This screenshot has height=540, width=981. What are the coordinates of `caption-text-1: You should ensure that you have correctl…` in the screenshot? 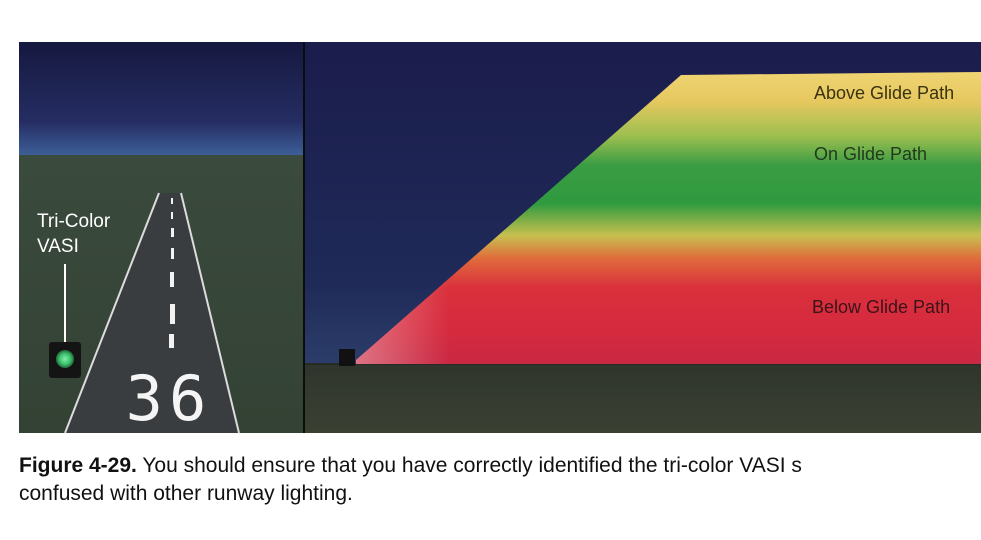 It's located at (472, 465).